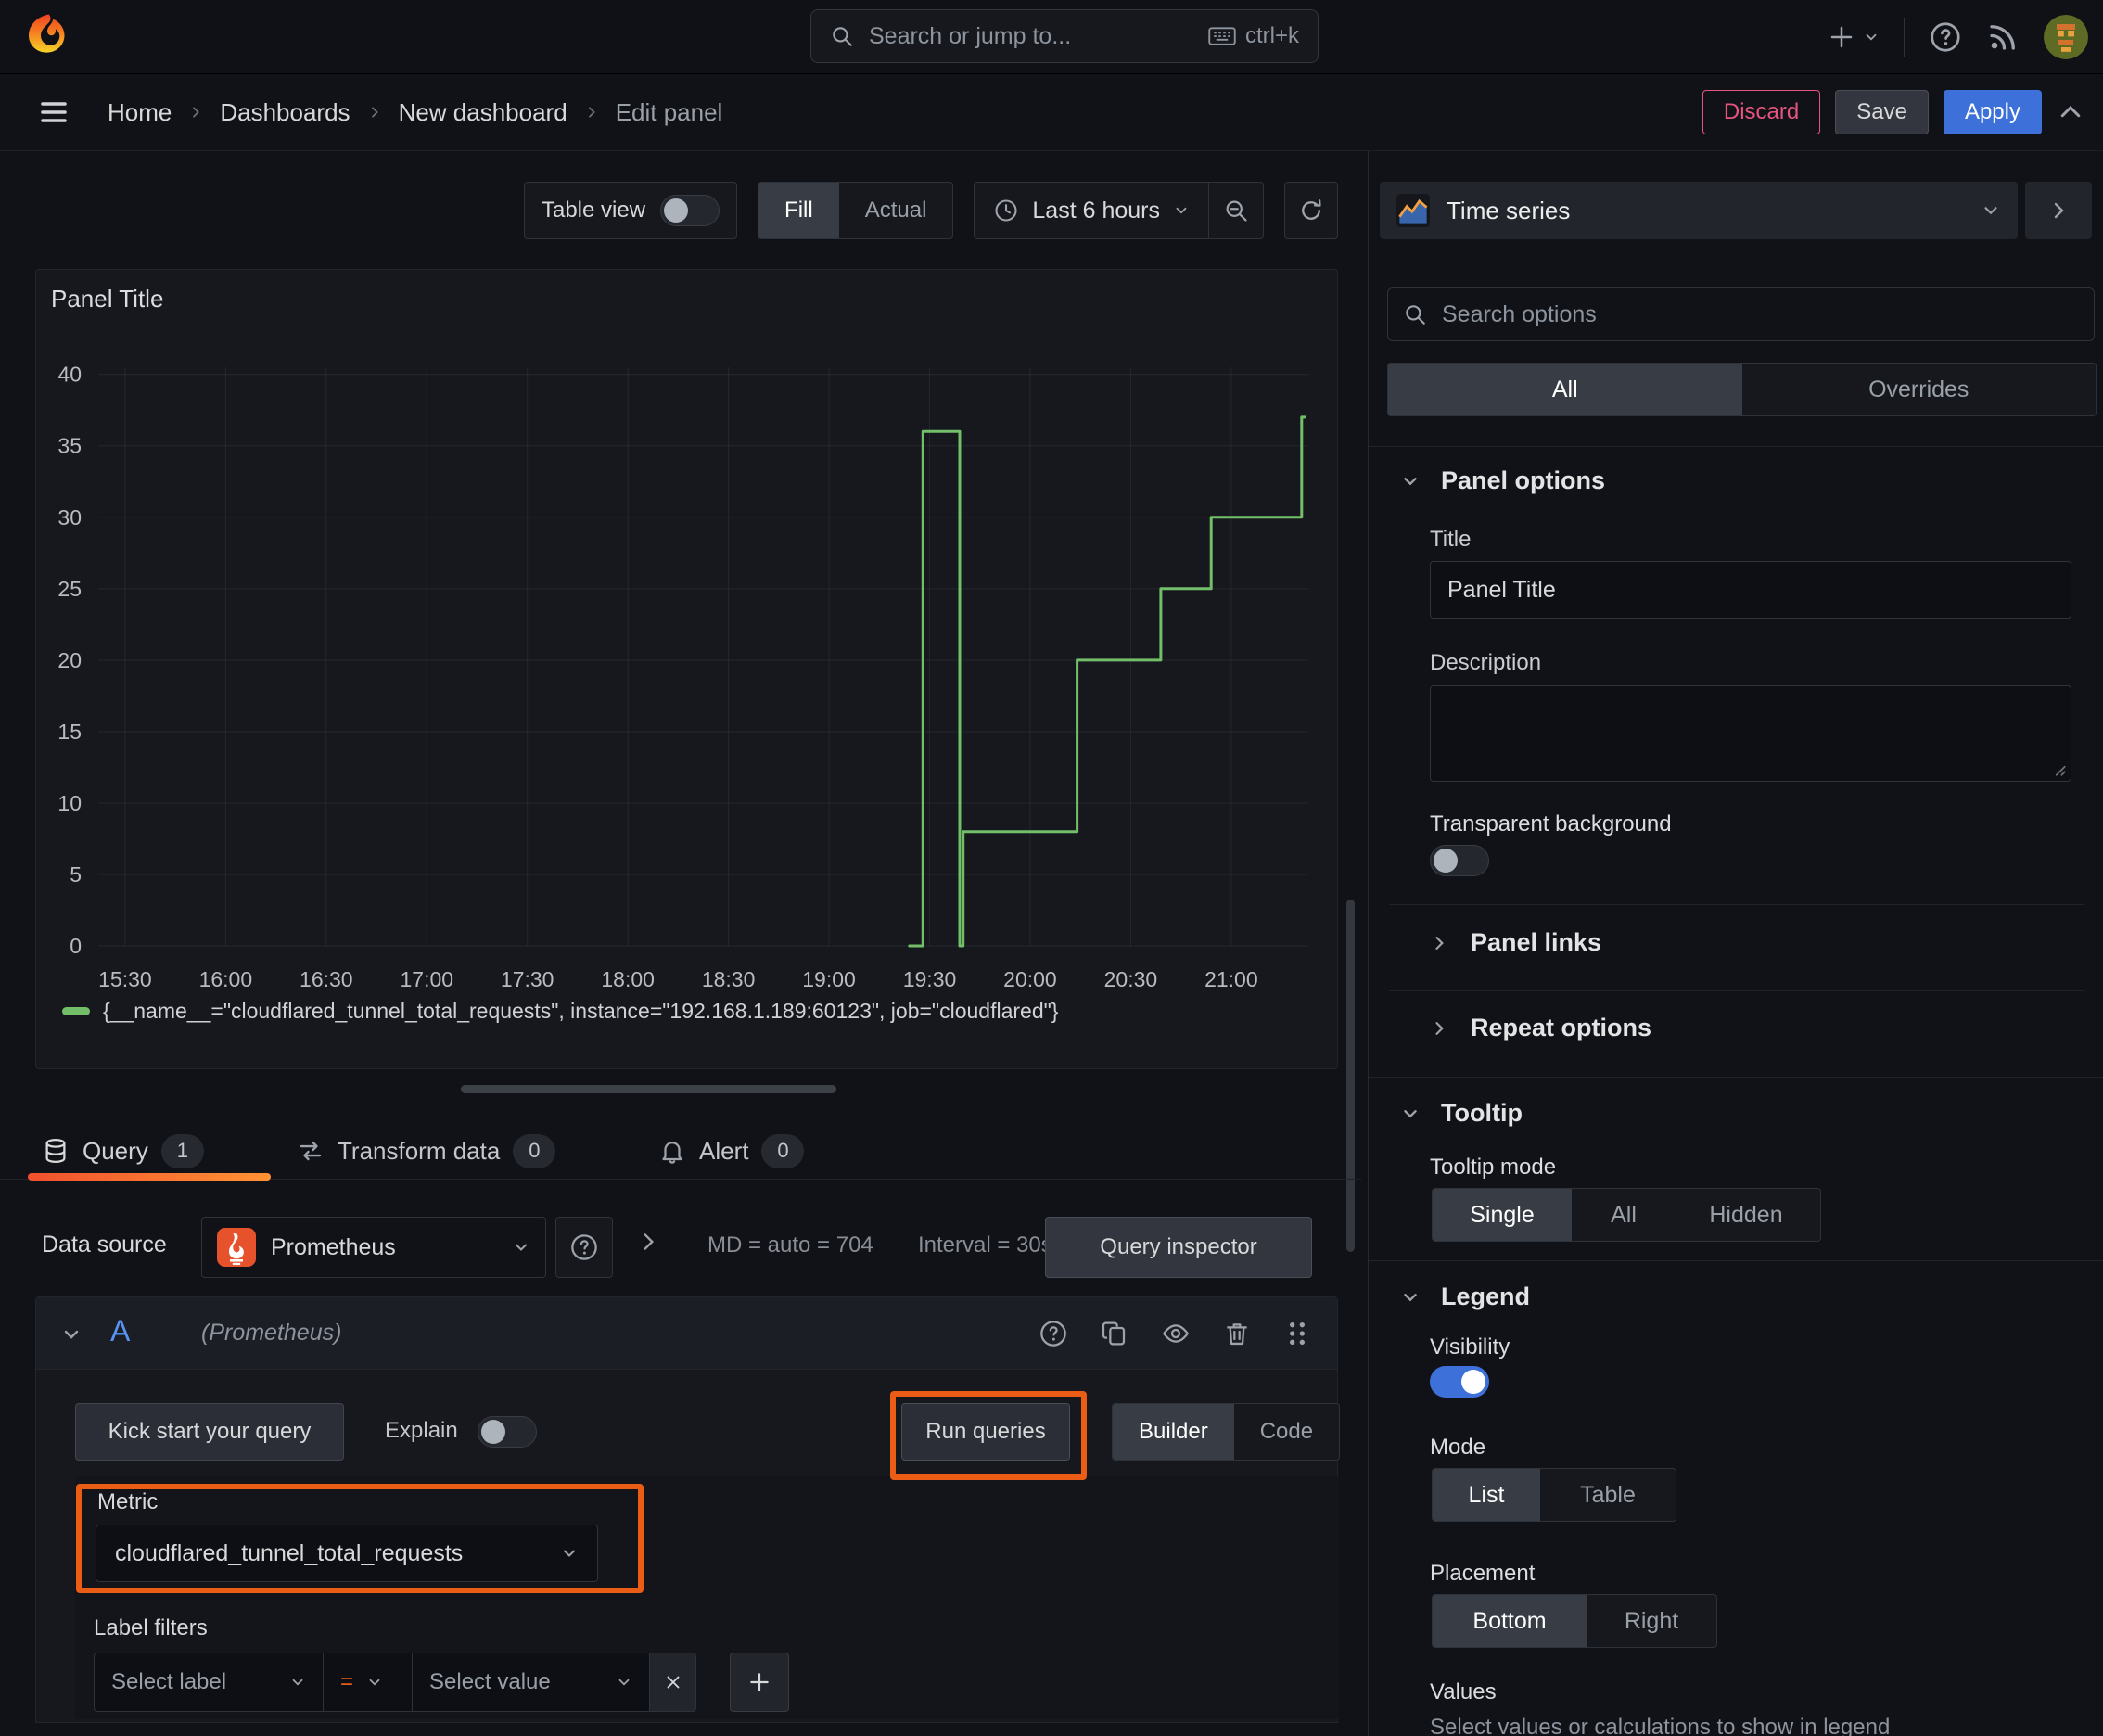  Describe the element at coordinates (1271, 35) in the screenshot. I see `shortcut-label: ctrl+k` at that location.